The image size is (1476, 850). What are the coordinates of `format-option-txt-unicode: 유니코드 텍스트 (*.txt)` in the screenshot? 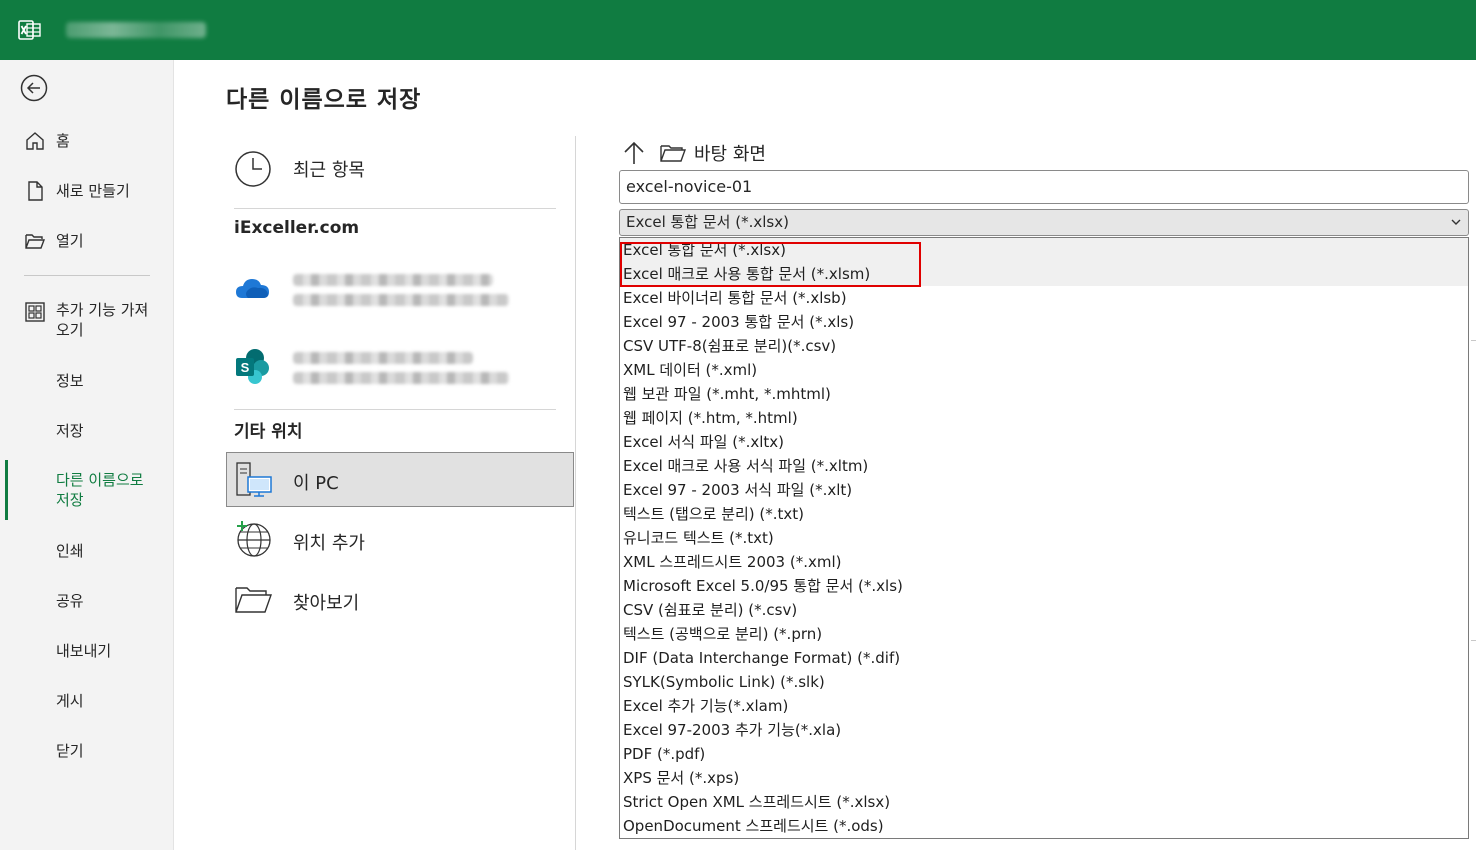 It's located at (1044, 538).